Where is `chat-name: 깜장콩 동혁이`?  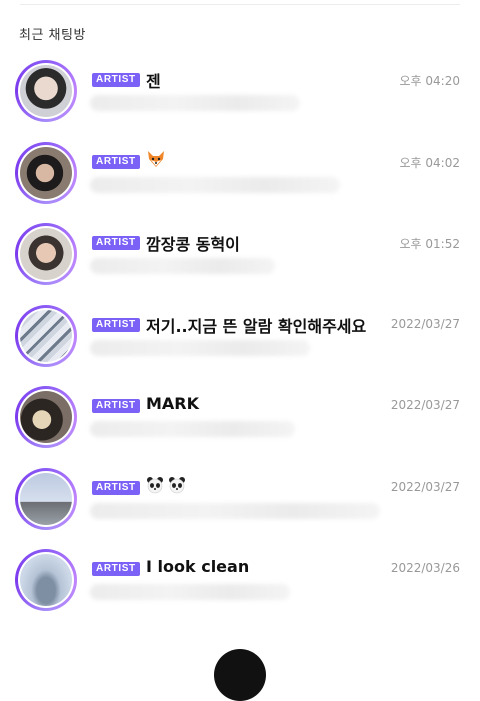
chat-name: 깜장콩 동혁이 is located at coordinates (193, 244).